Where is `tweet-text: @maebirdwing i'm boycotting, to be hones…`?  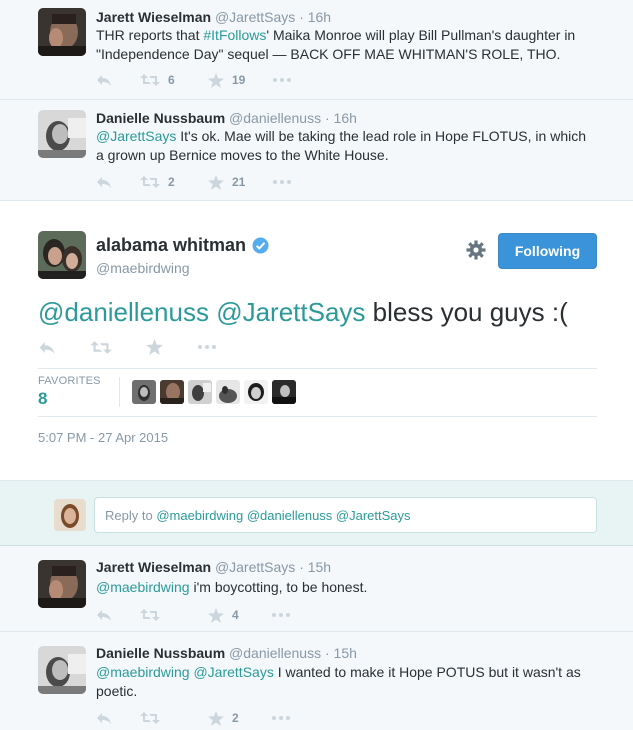
tweet-text: @maebirdwing i'm boycotting, to be hones… is located at coordinates (346, 587).